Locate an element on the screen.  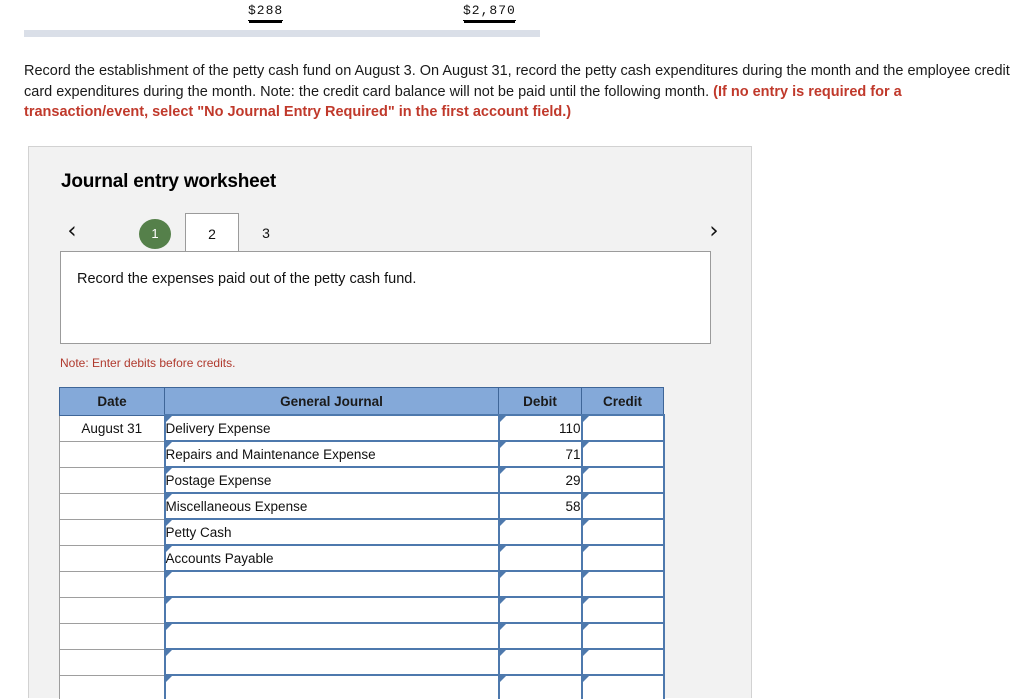
journal-cell-debit: 110 is located at coordinates (540, 428).